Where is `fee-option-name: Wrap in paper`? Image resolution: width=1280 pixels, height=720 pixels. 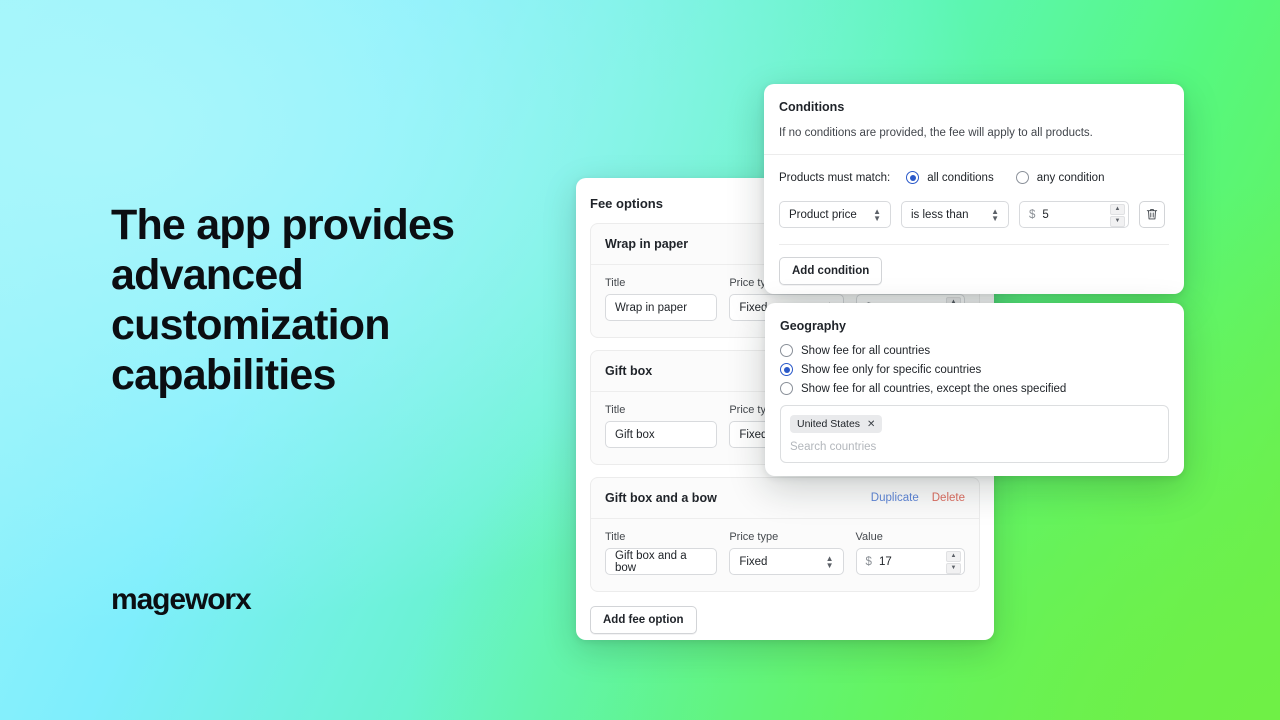 fee-option-name: Wrap in paper is located at coordinates (647, 244).